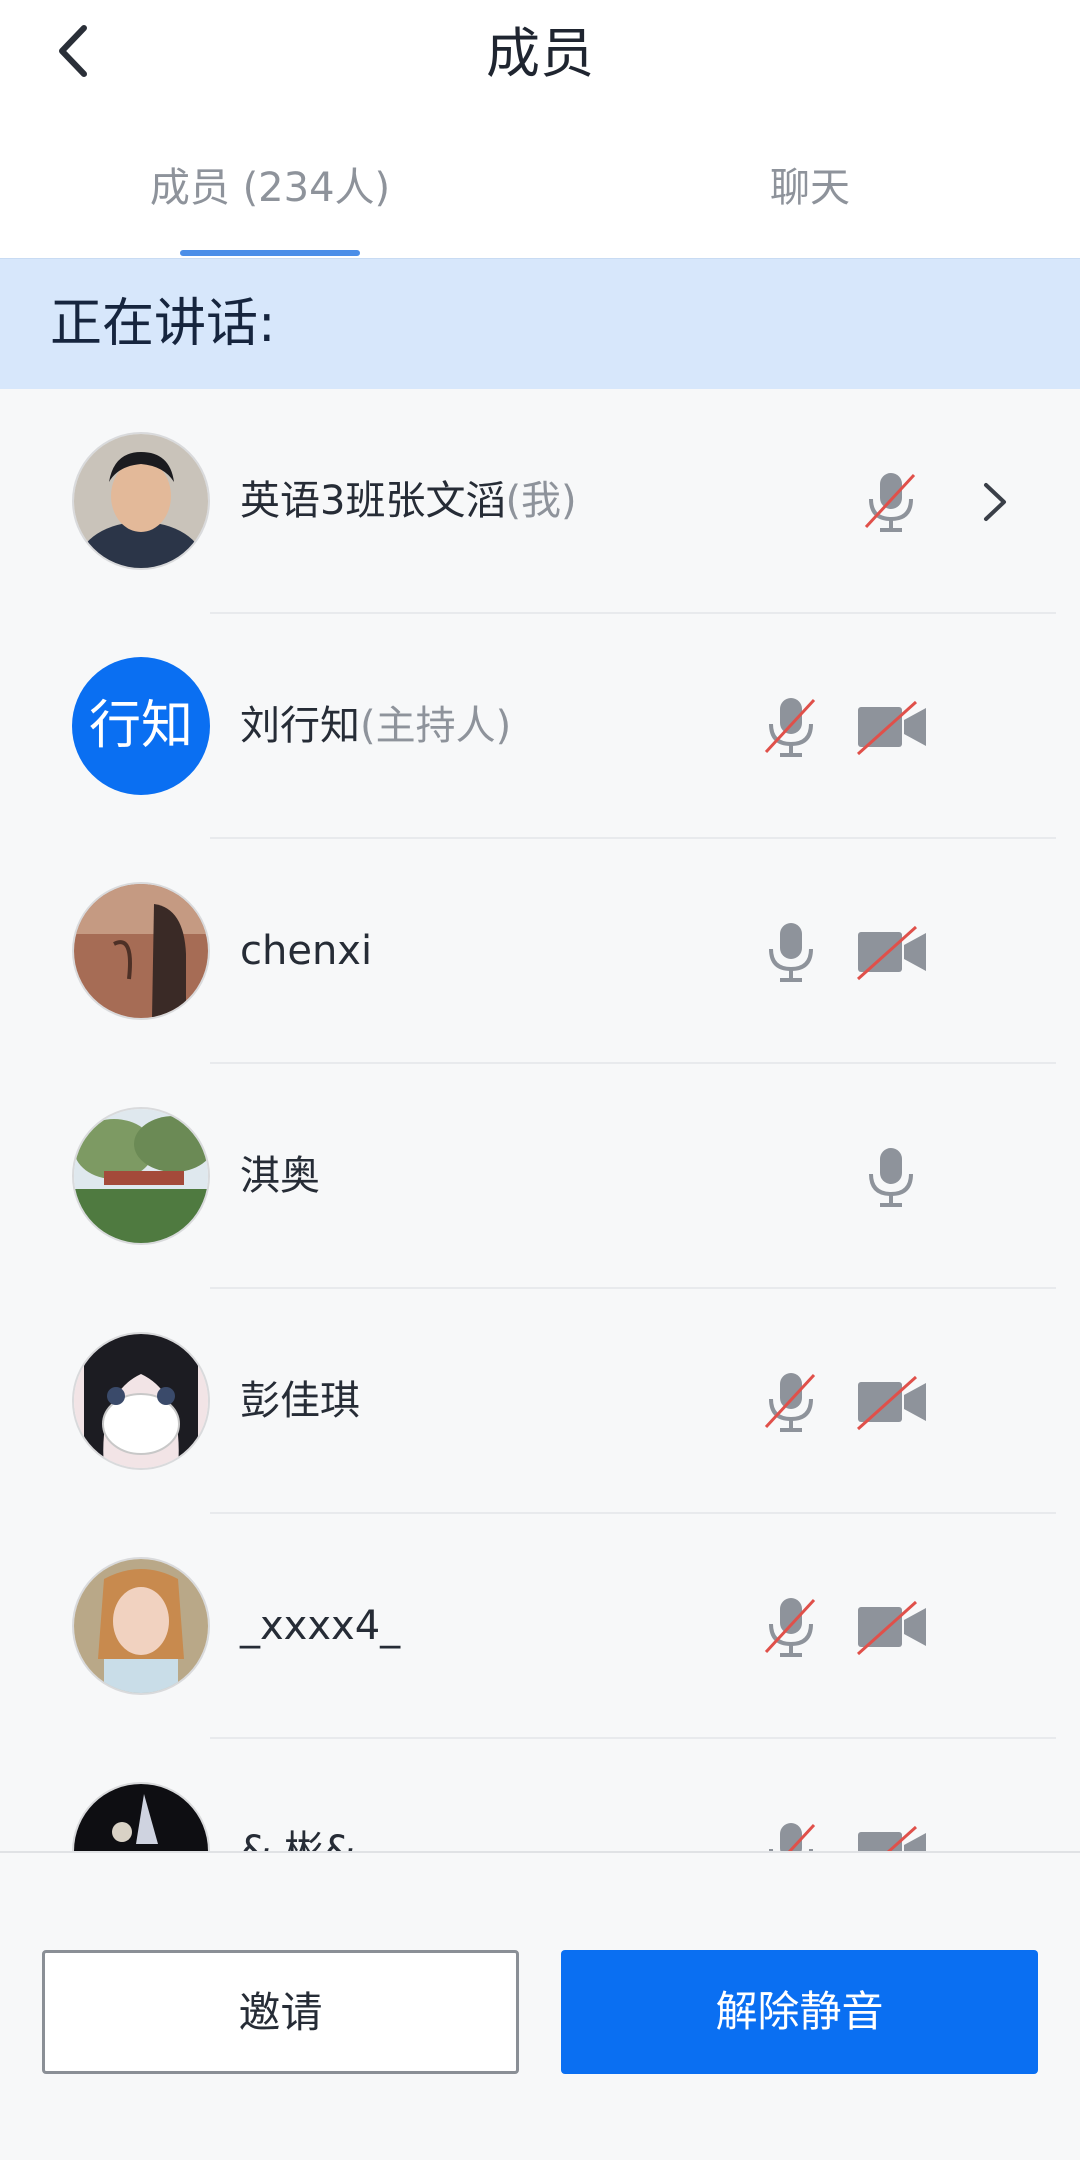 The height and width of the screenshot is (2160, 1080). Describe the element at coordinates (540, 1626) in the screenshot. I see `member-row: _xxxx4_` at that location.